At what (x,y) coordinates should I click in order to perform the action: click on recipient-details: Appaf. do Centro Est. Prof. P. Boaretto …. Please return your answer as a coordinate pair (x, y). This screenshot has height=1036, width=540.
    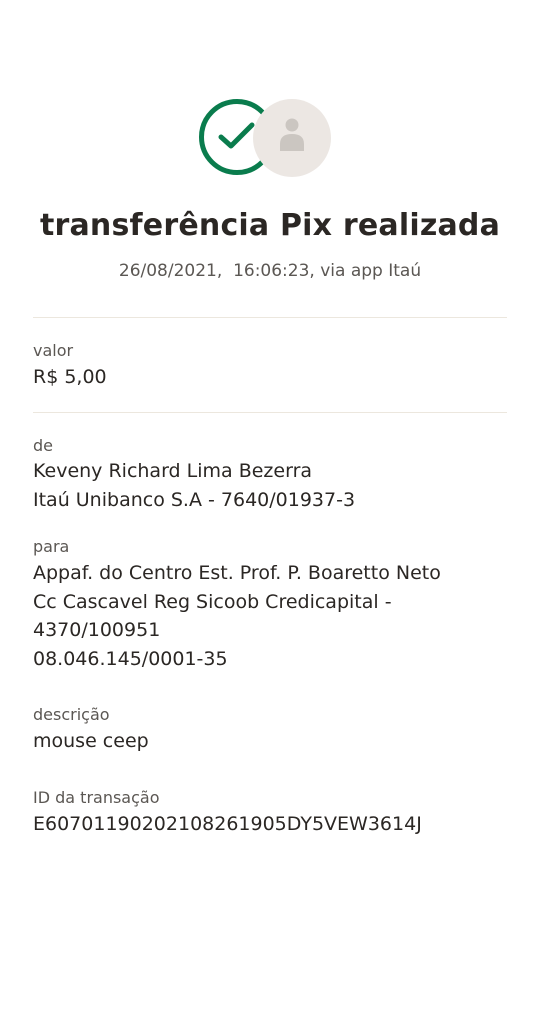
    Looking at the image, I should click on (237, 616).